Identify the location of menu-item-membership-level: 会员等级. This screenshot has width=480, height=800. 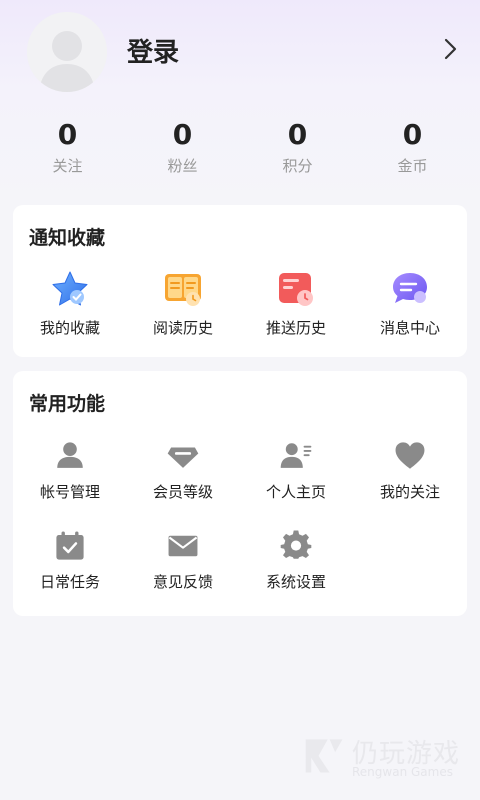
(183, 470).